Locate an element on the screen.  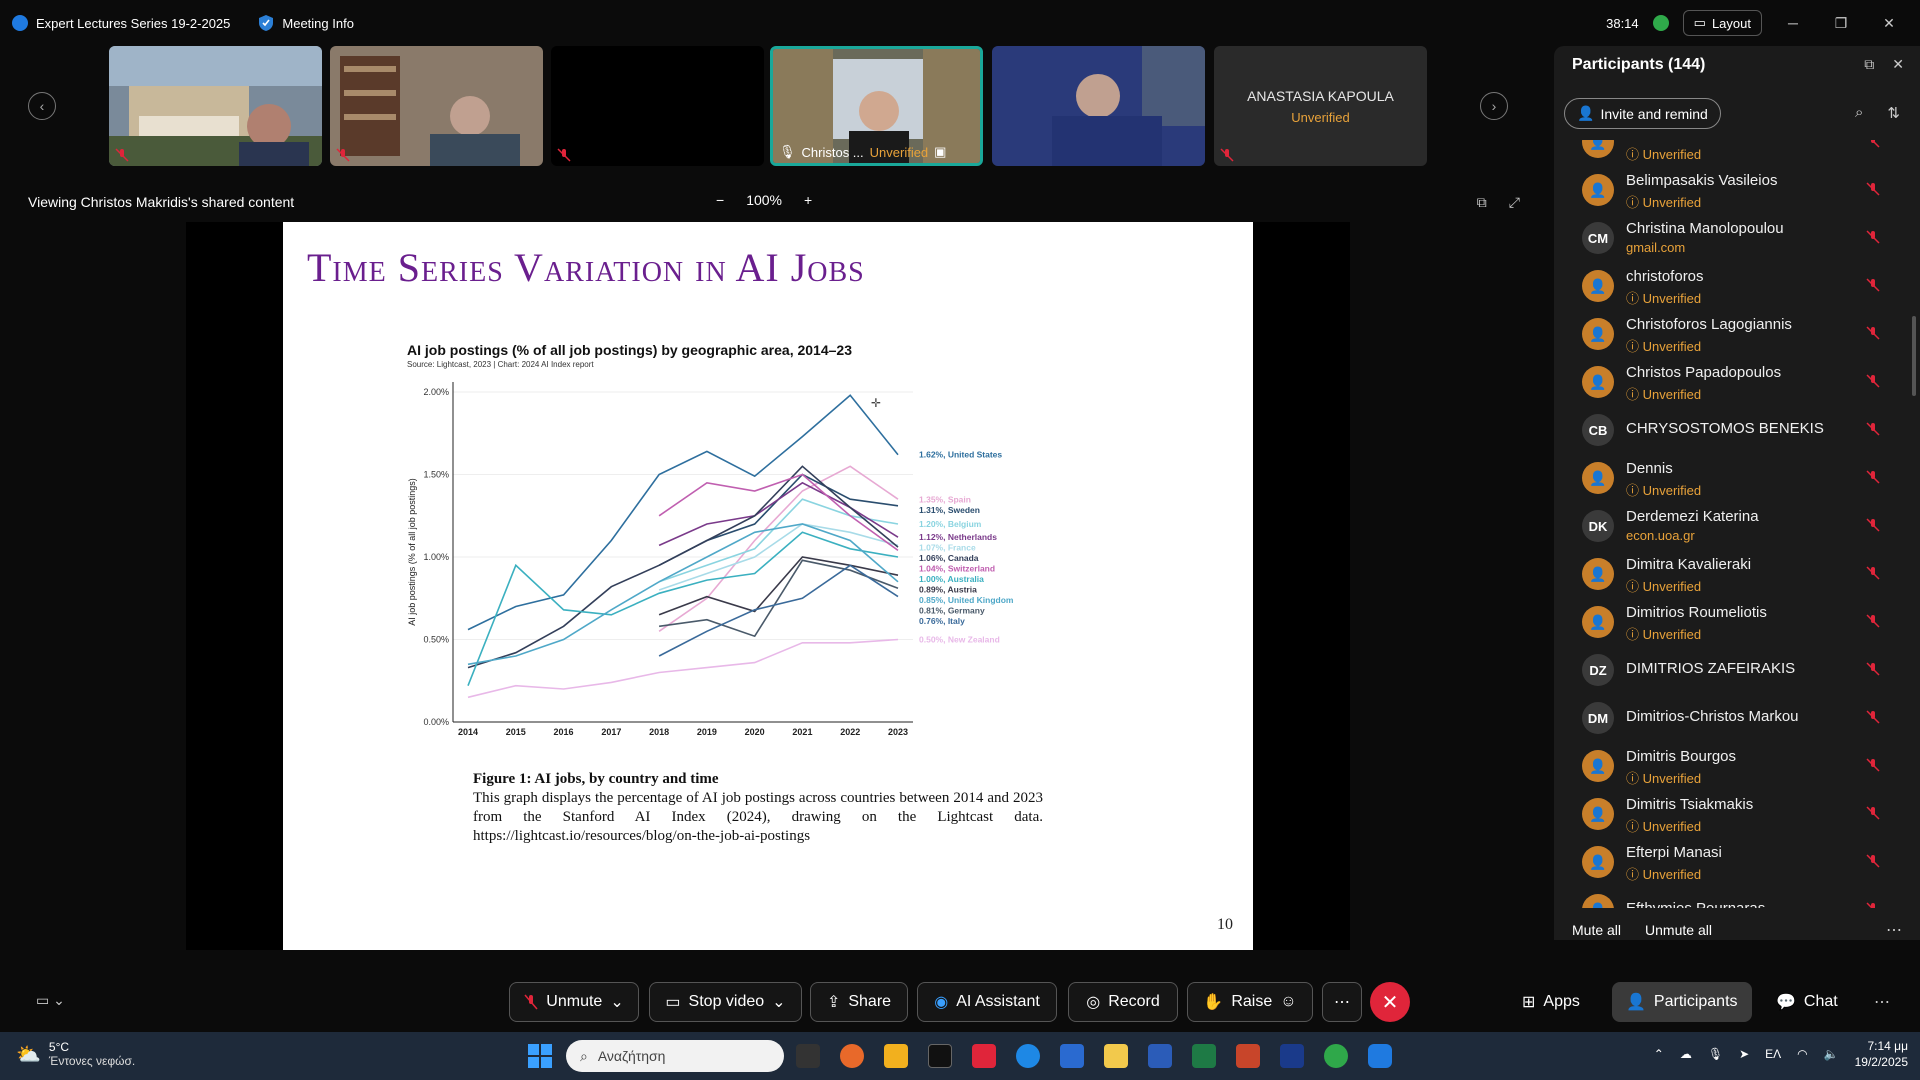
cloud-icon: ☁ is located at coordinates (1686, 1054).